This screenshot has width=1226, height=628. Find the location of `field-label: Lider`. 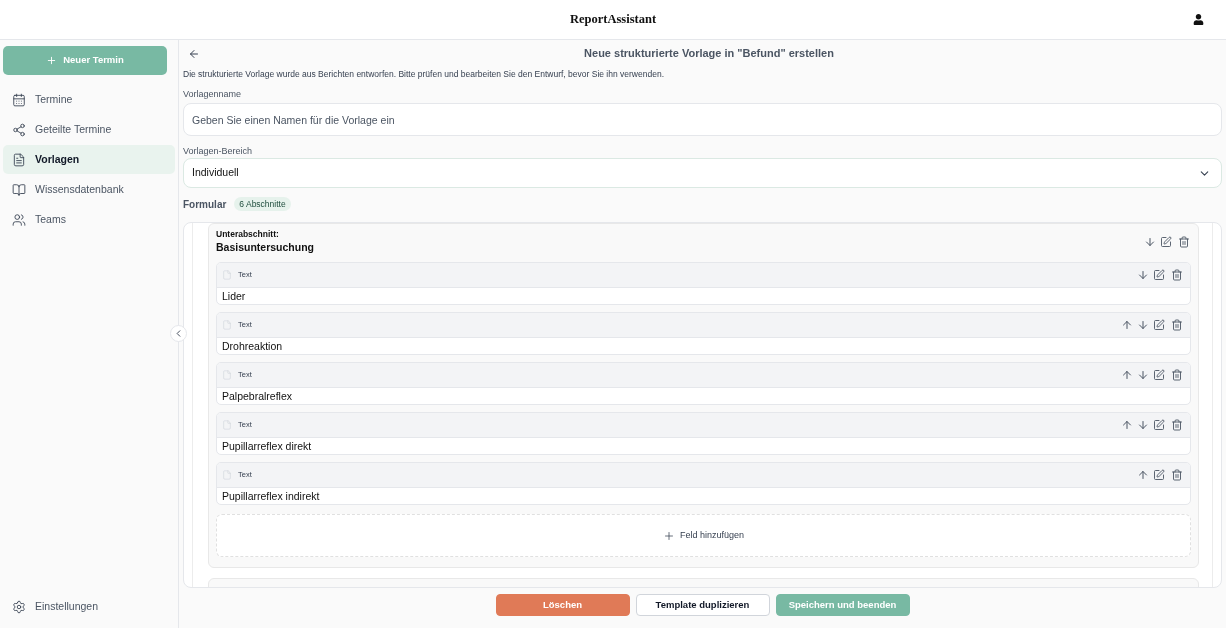

field-label: Lider is located at coordinates (234, 296).